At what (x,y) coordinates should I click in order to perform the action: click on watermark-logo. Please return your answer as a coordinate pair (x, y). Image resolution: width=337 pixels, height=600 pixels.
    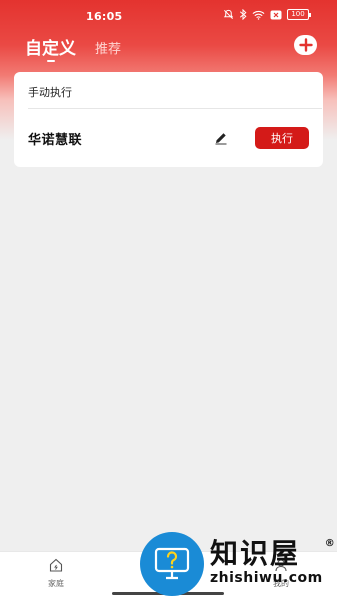
    Looking at the image, I should click on (172, 564).